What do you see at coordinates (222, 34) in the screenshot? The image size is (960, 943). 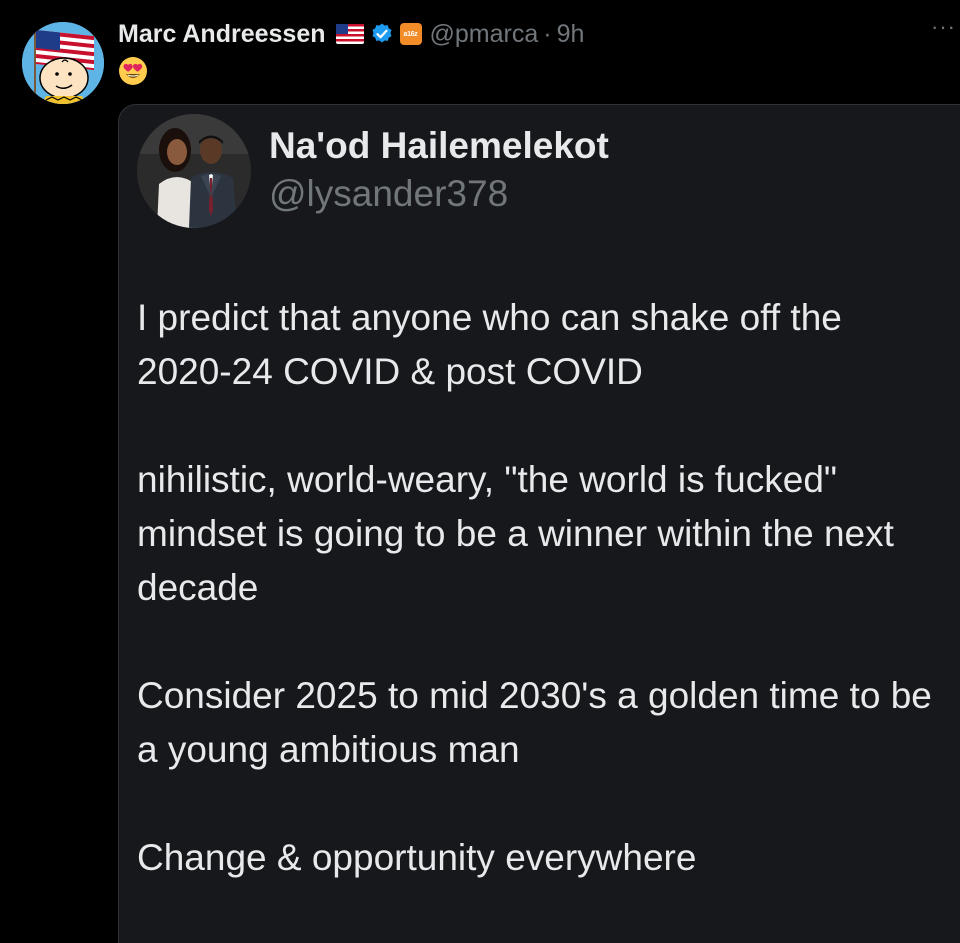 I see `author-display-name: Marc Andreessen` at bounding box center [222, 34].